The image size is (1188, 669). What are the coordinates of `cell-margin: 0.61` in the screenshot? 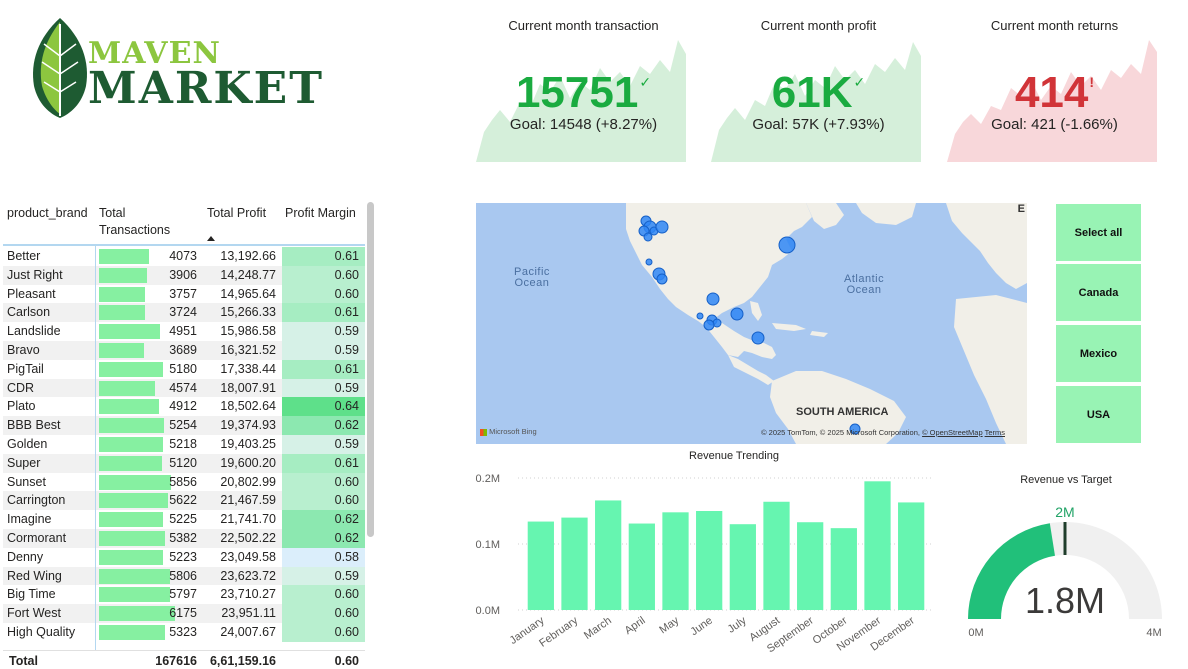 It's located at (323, 313).